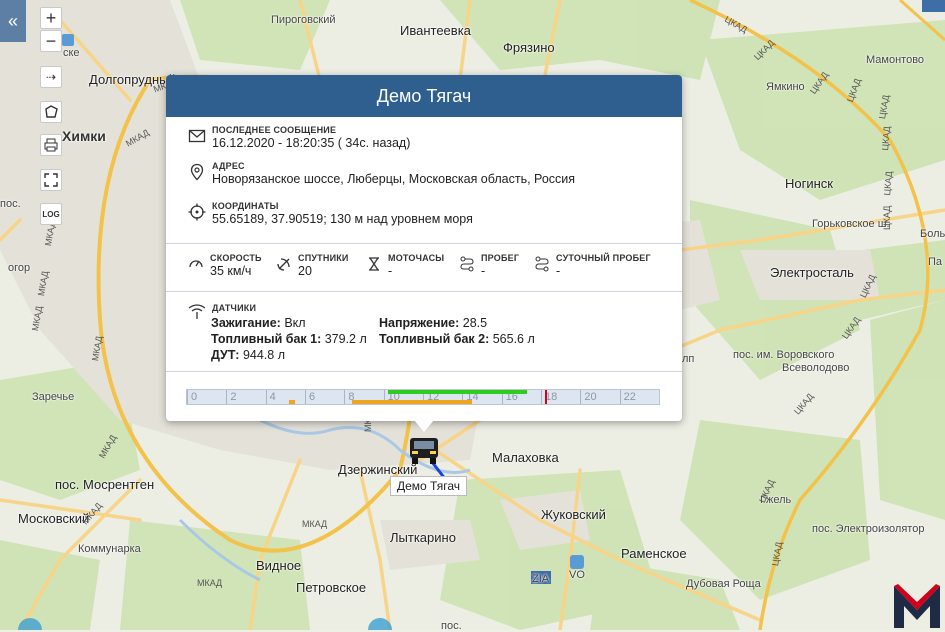 This screenshot has height=632, width=945. What do you see at coordinates (603, 258) in the screenshot?
I see `stat-label: СУТОЧНЫЙ ПРОБЕГ` at bounding box center [603, 258].